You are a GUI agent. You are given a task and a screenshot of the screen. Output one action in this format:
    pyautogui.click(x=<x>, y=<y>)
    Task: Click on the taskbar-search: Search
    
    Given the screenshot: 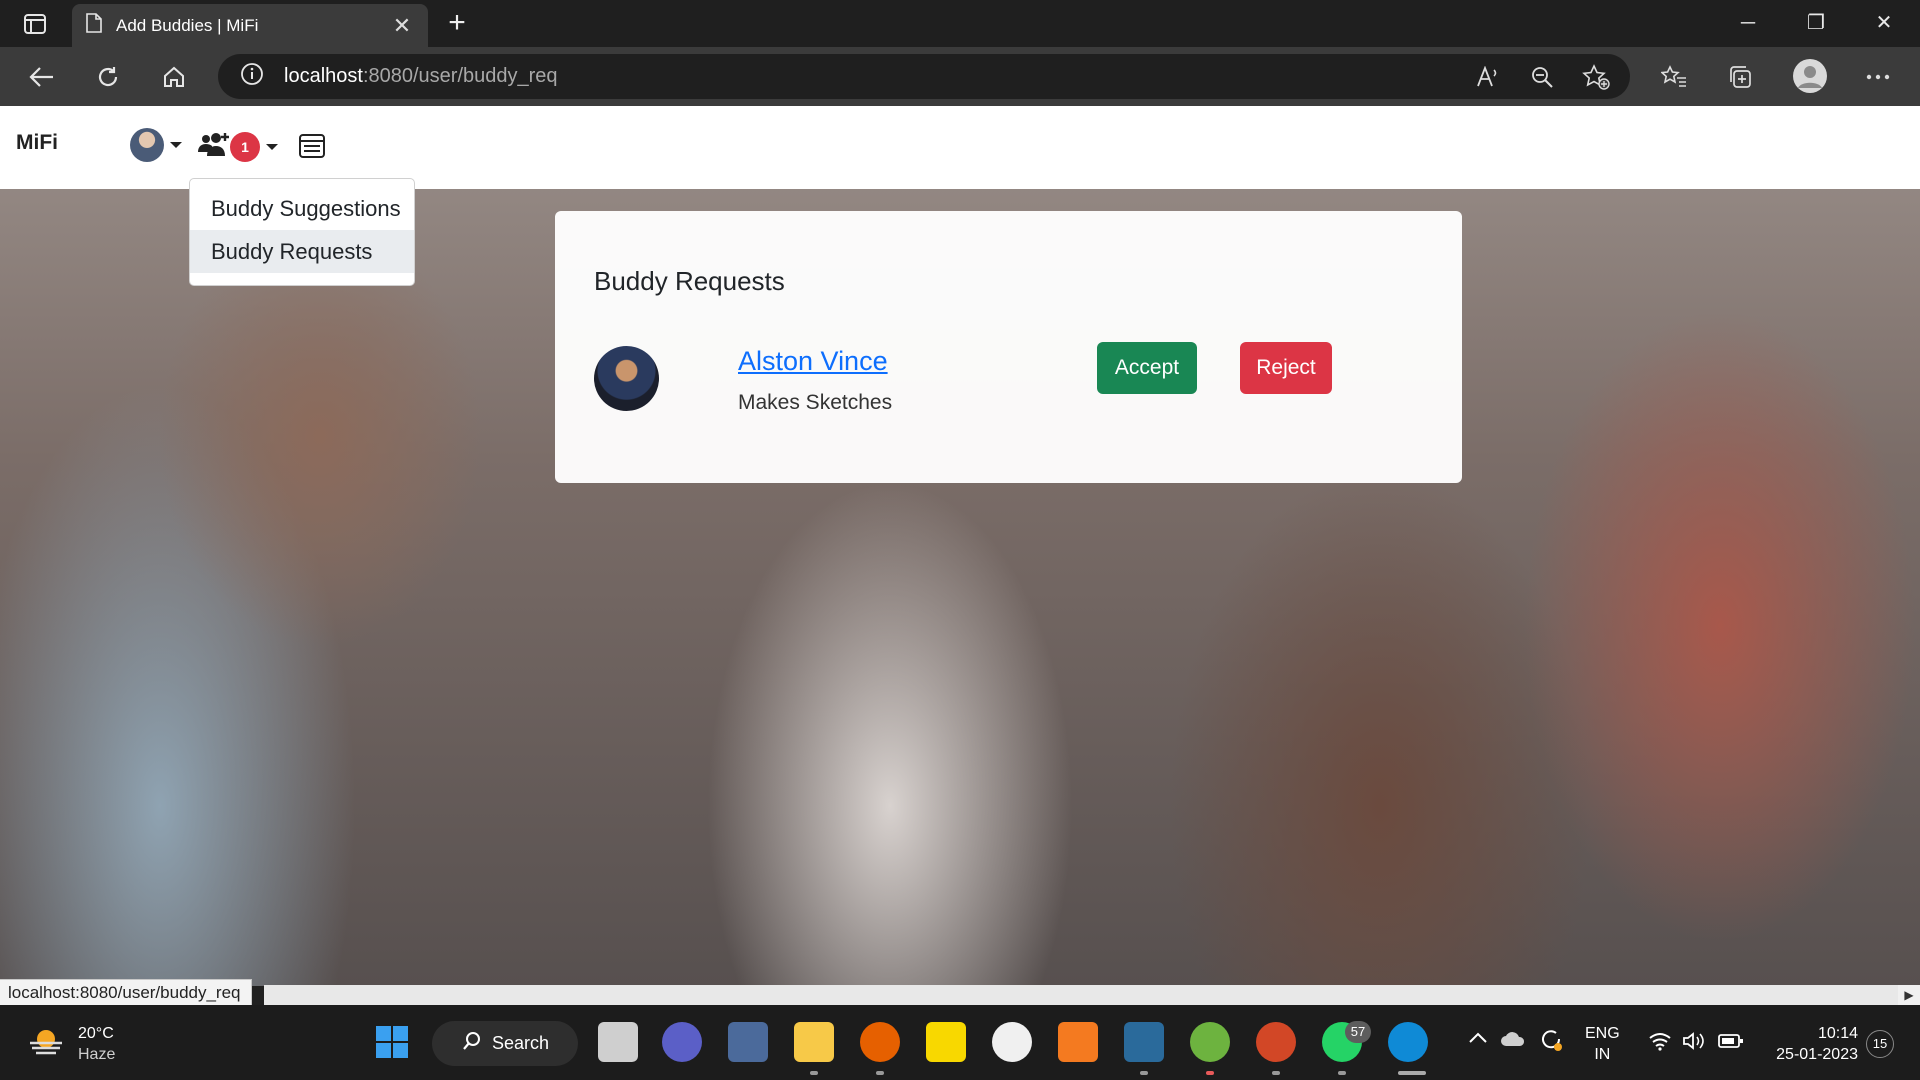 What is the action you would take?
    pyautogui.click(x=505, y=1043)
    